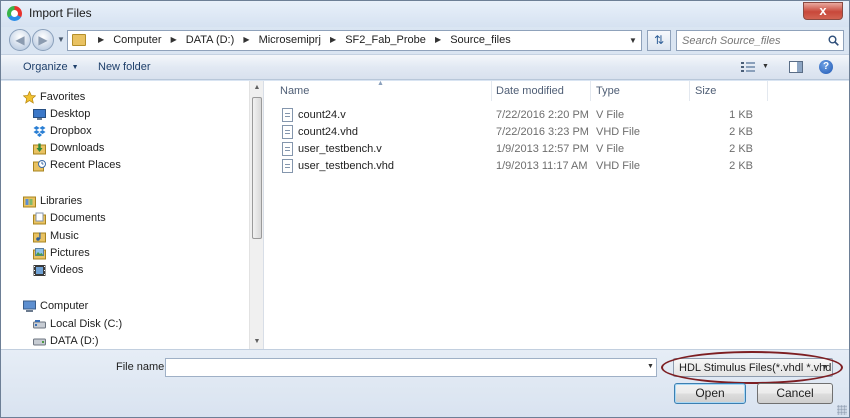  What do you see at coordinates (340, 149) in the screenshot?
I see `file-name: user_testbench.v` at bounding box center [340, 149].